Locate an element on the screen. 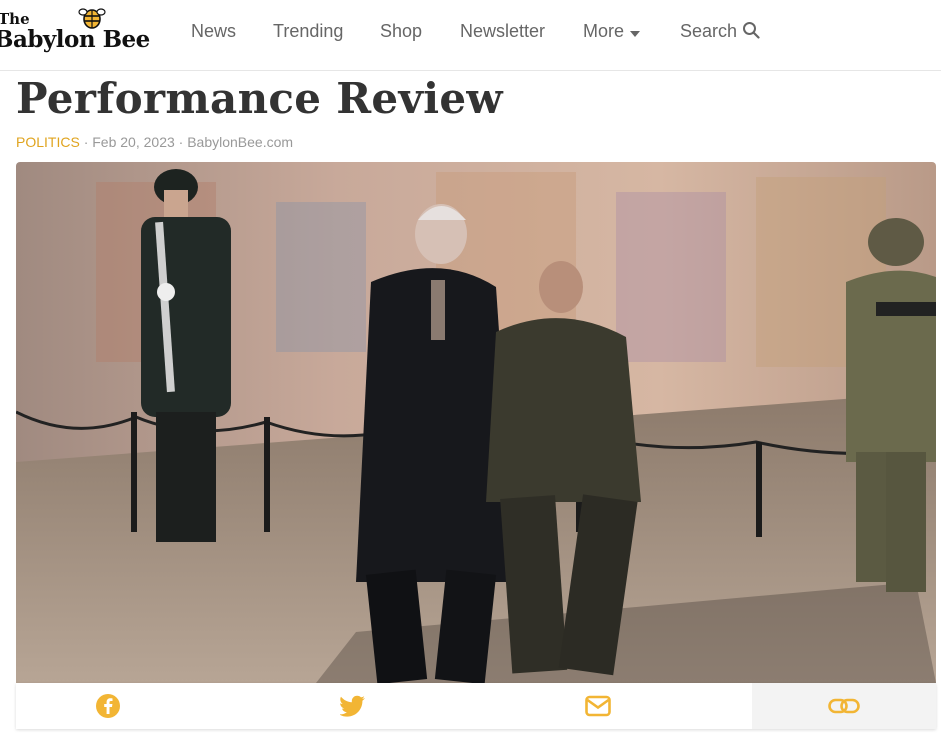  article-meta: POLITICS · Feb 20, 2023 · BabylonBee.com is located at coordinates (154, 142).